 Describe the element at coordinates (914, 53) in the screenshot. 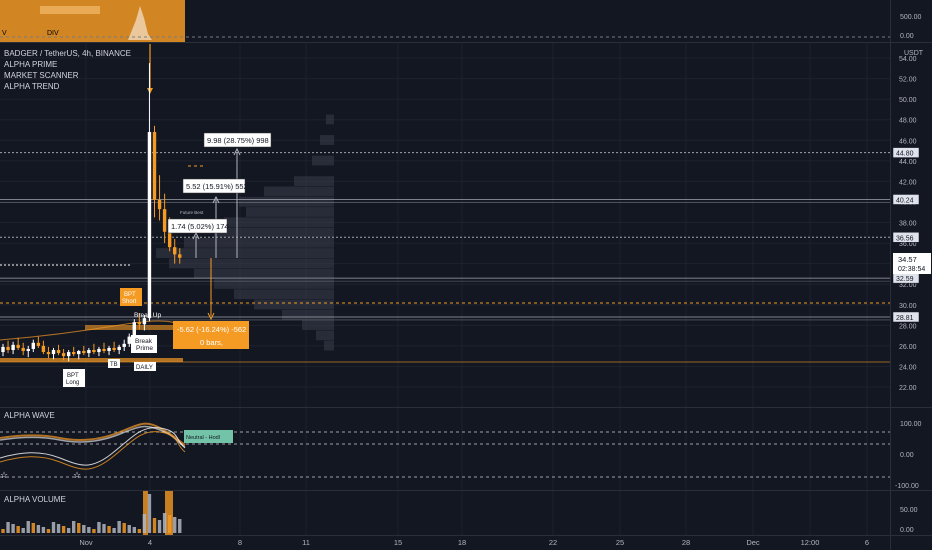

I see `currency-label: USDT` at that location.